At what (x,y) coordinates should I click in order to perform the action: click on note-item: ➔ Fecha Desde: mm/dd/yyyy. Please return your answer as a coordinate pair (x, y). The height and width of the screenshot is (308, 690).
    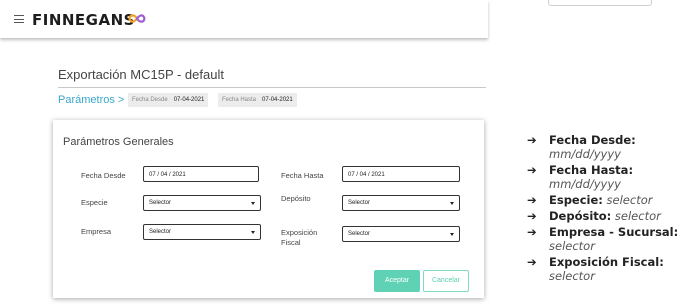
    Looking at the image, I should click on (607, 147).